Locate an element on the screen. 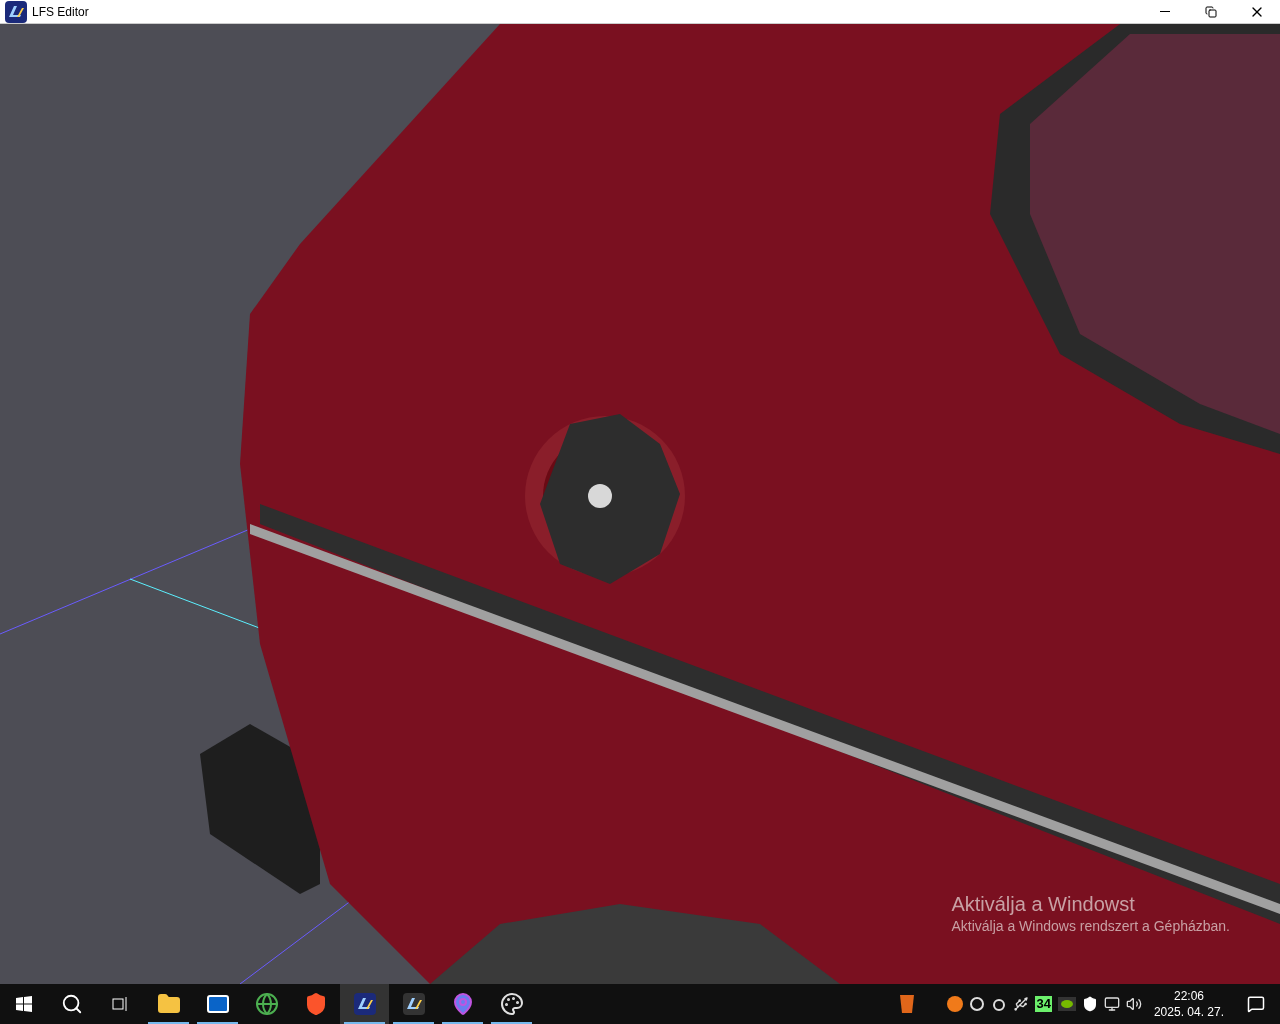  taskbar-app-button is located at coordinates (364, 1004).